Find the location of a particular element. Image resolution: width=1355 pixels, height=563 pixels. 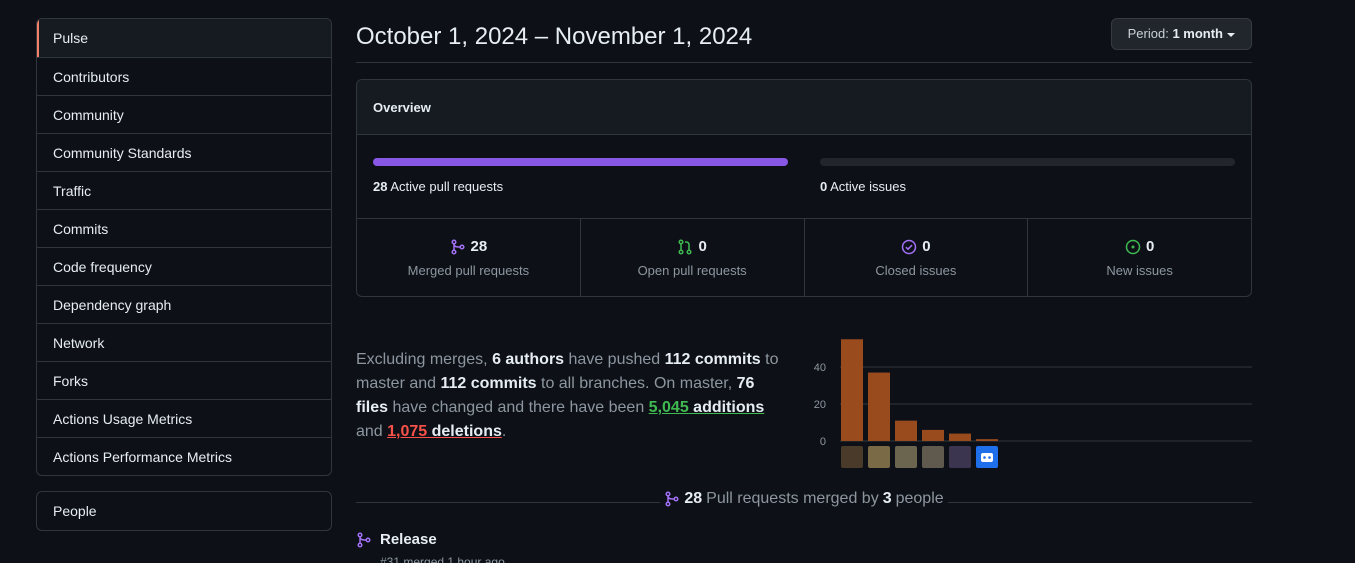

y-tick-label: 20 is located at coordinates (820, 405).